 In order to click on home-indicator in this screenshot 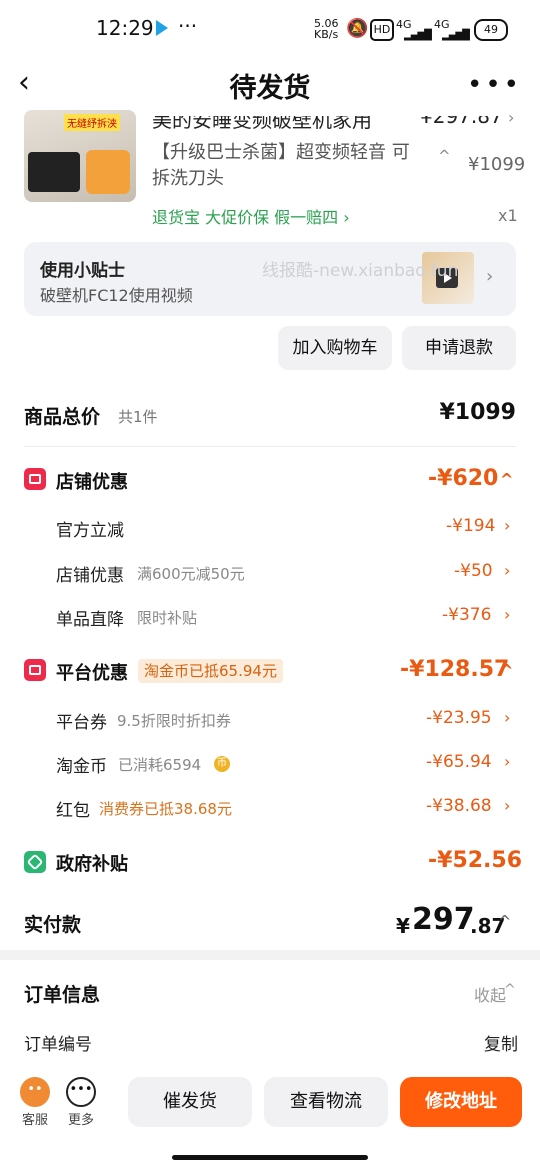, I will do `click(270, 1157)`.